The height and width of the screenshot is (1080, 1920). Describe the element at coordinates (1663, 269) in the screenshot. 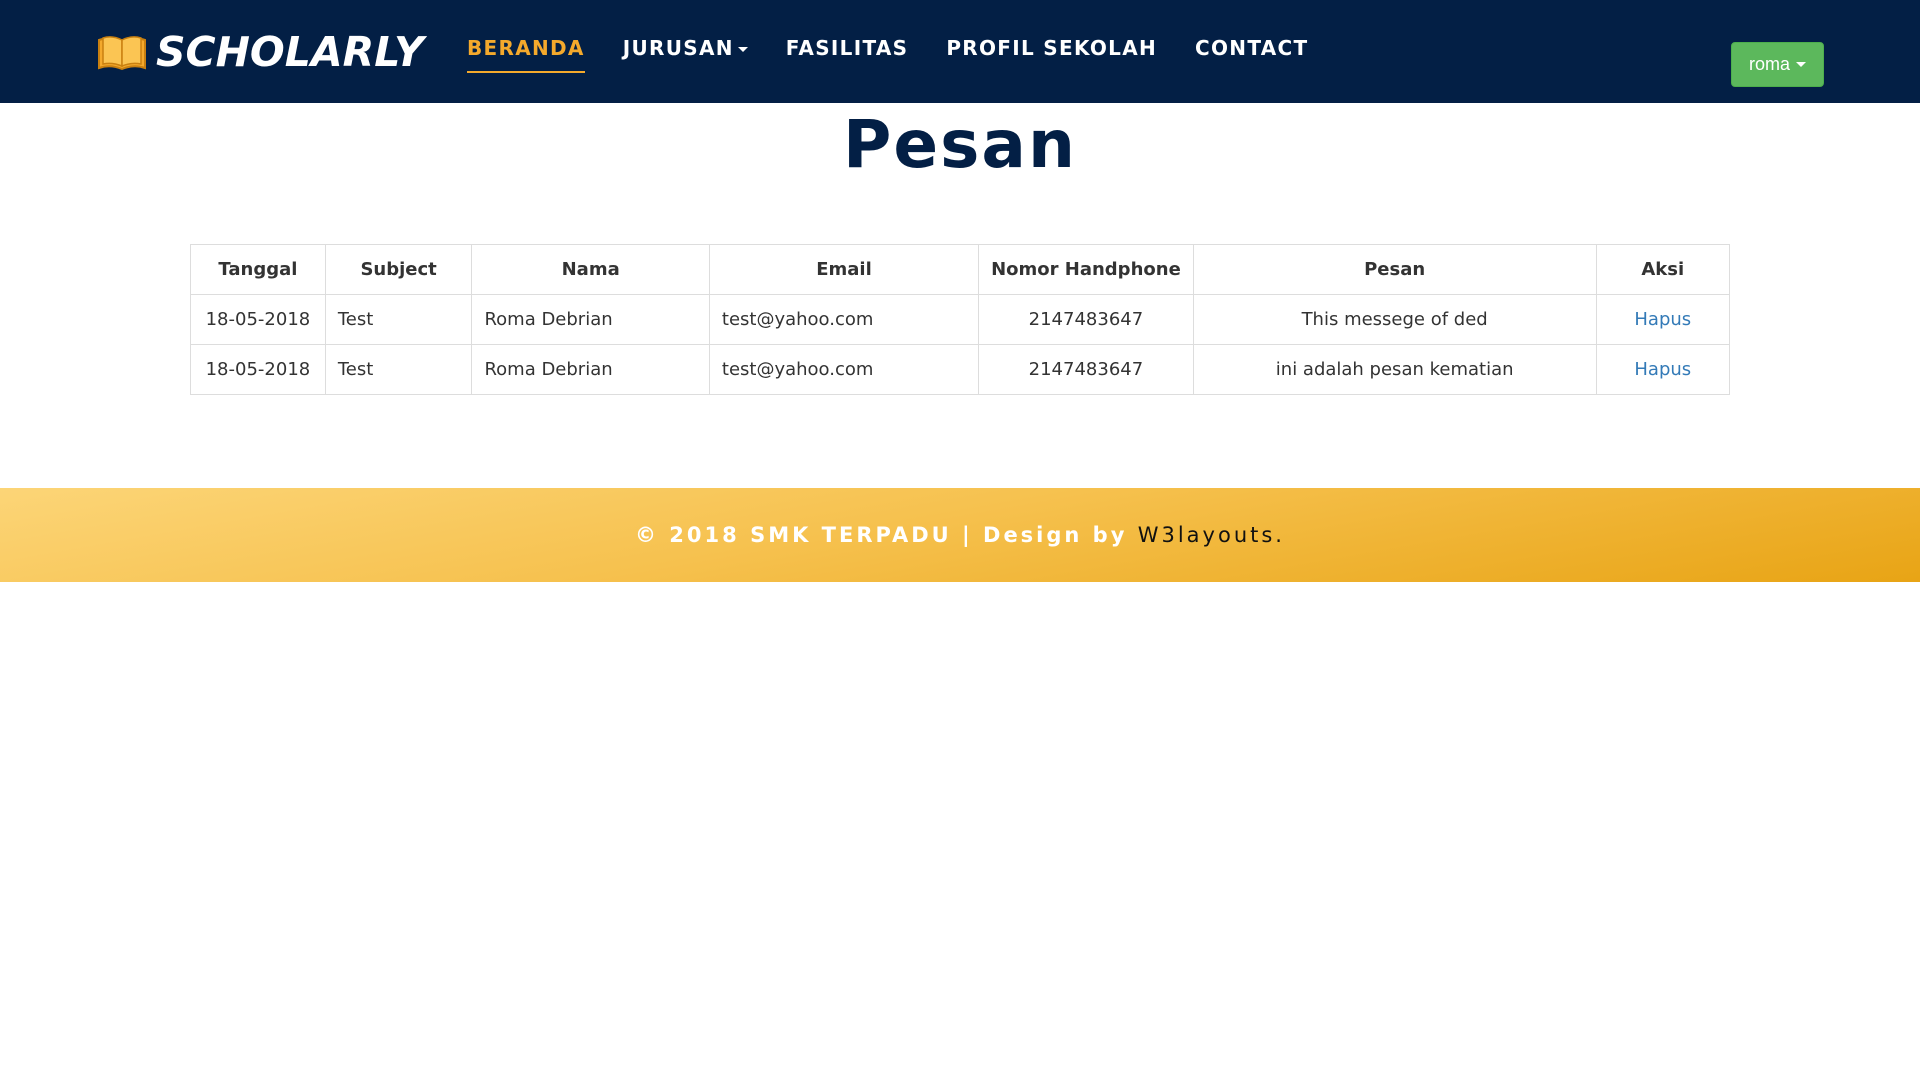

I see `column-header-aksi: Aksi` at that location.